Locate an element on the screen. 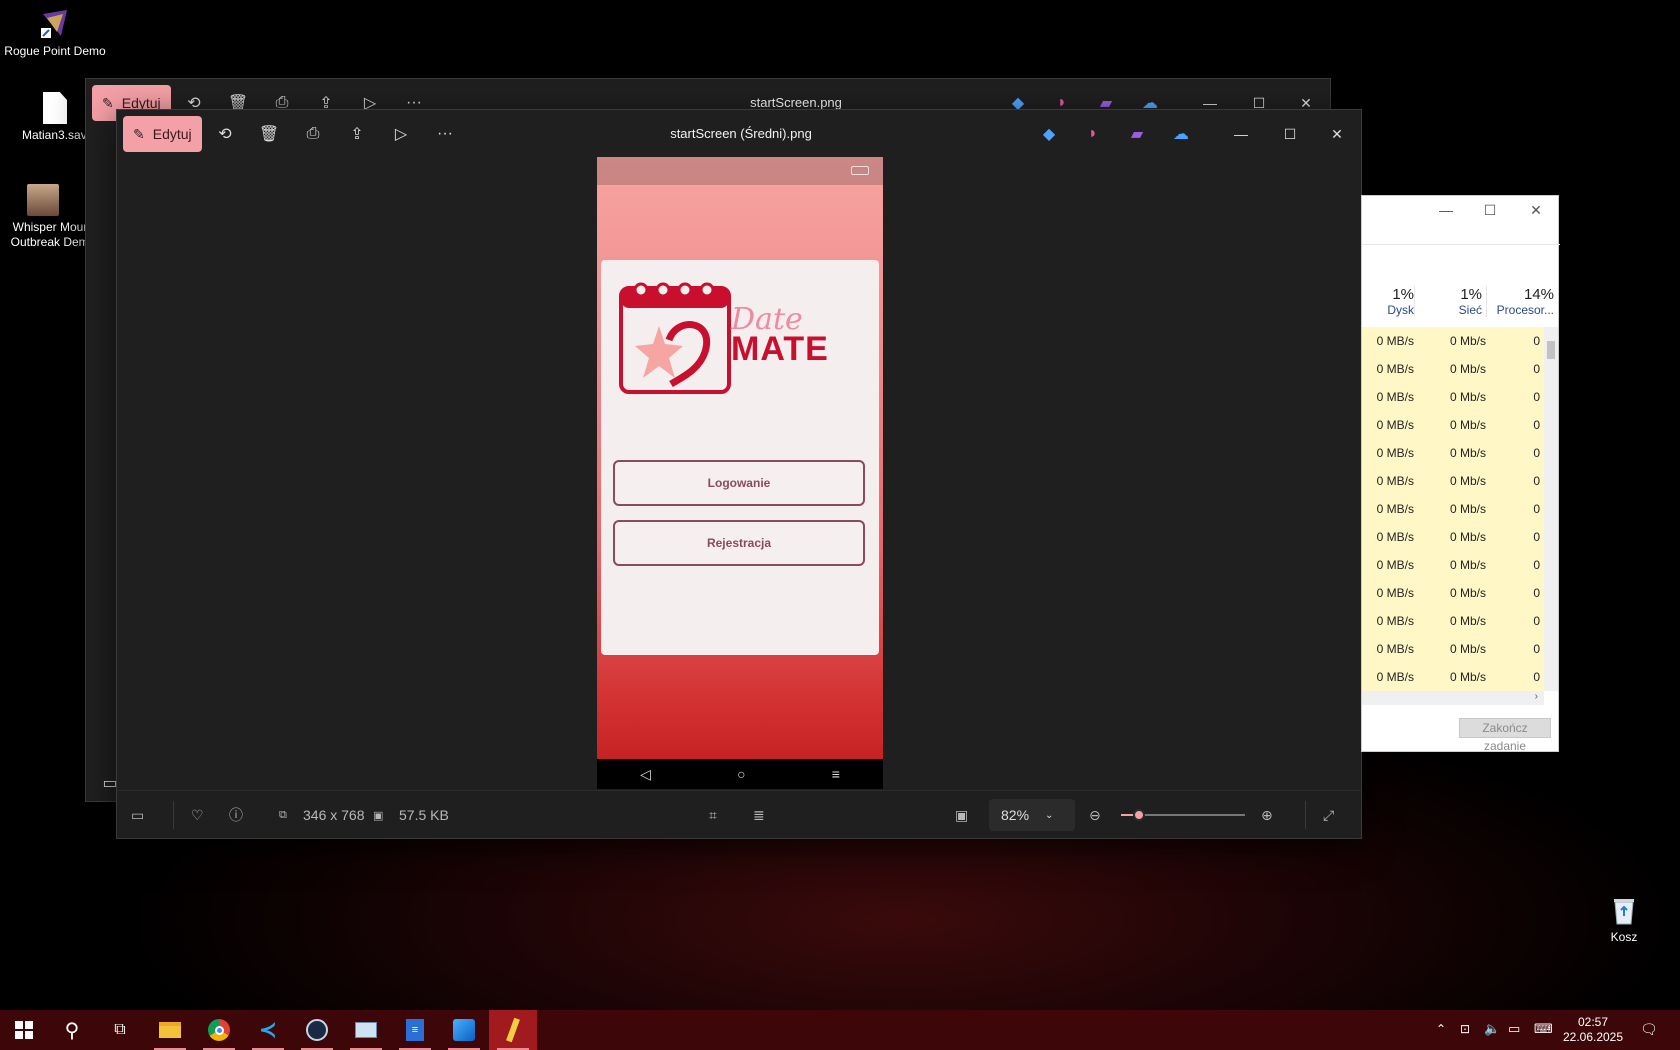 This screenshot has height=1050, width=1680. word-icon: ≡ is located at coordinates (415, 1030).